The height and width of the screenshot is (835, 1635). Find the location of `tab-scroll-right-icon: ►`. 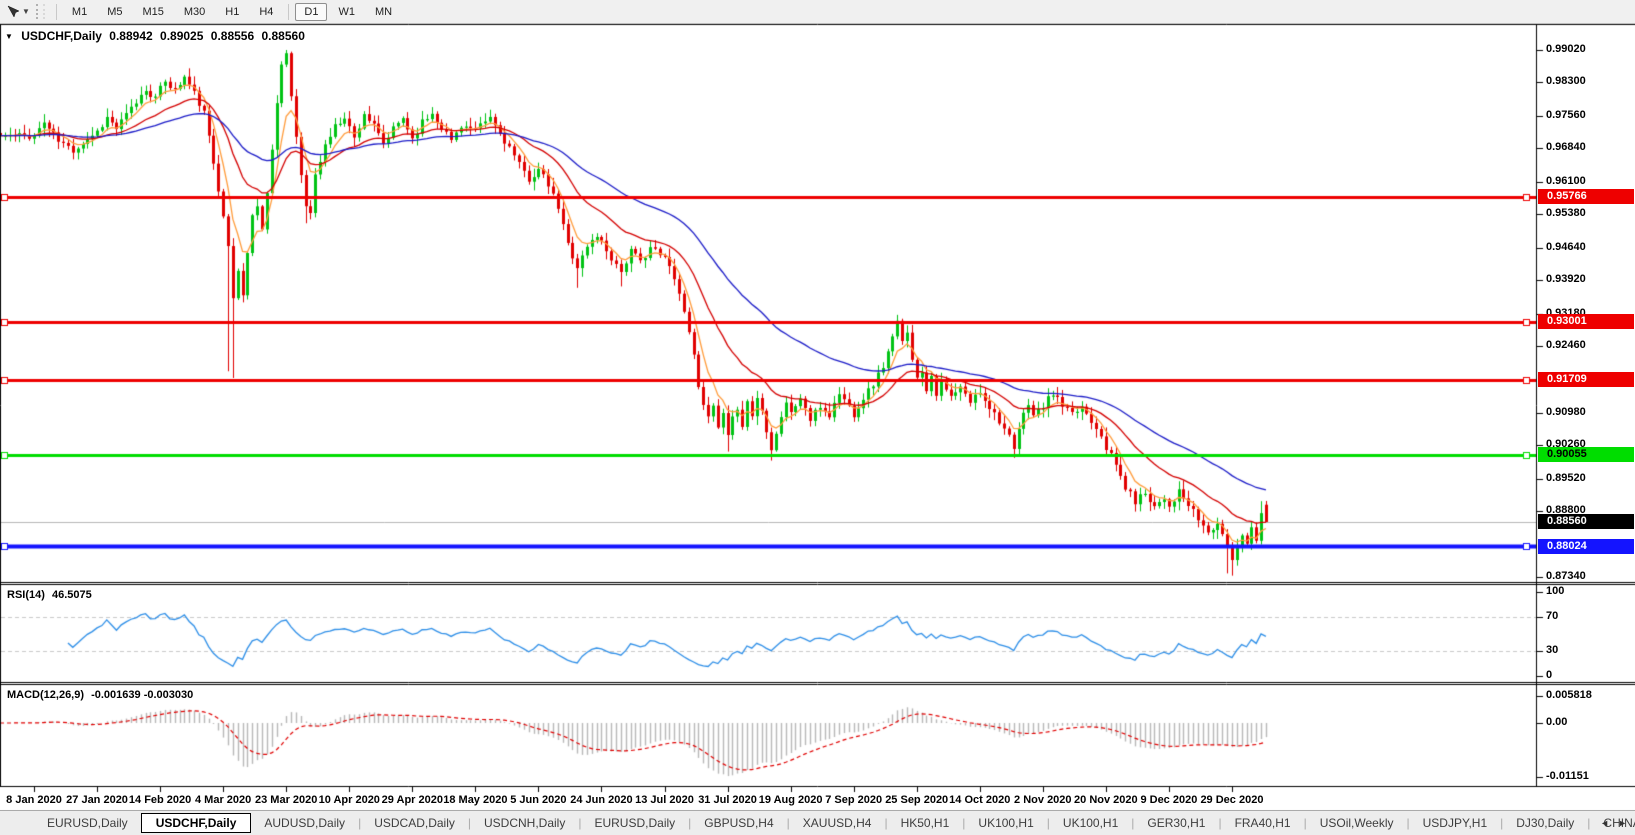

tab-scroll-right-icon: ► is located at coordinates (1622, 823).